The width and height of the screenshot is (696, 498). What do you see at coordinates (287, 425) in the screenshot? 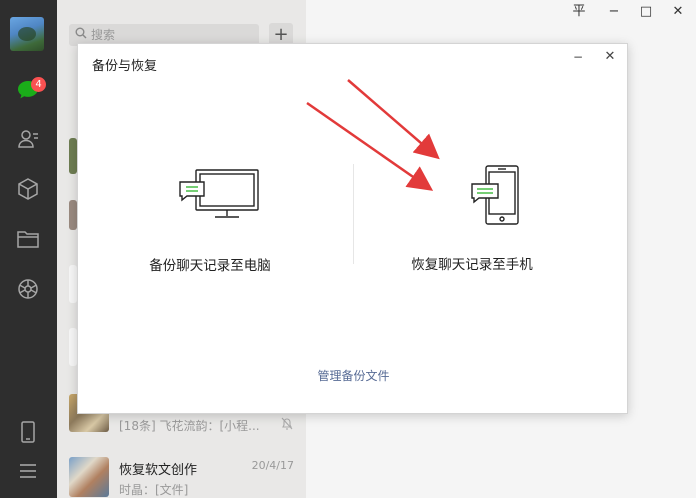
I see `mute-bell-icon` at bounding box center [287, 425].